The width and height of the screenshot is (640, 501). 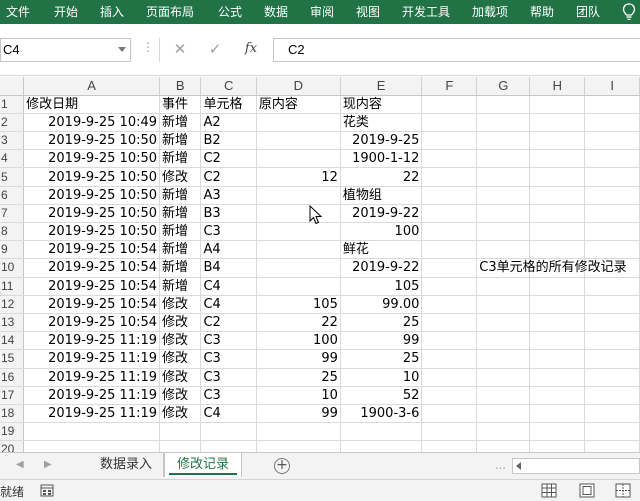 I want to click on cell-f1, so click(x=449, y=104).